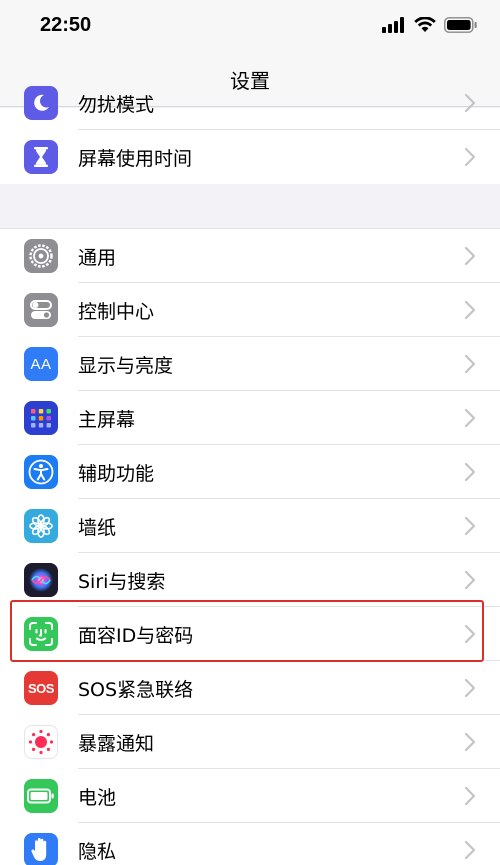 The height and width of the screenshot is (865, 500). I want to click on icon-text: SOS, so click(41, 688).